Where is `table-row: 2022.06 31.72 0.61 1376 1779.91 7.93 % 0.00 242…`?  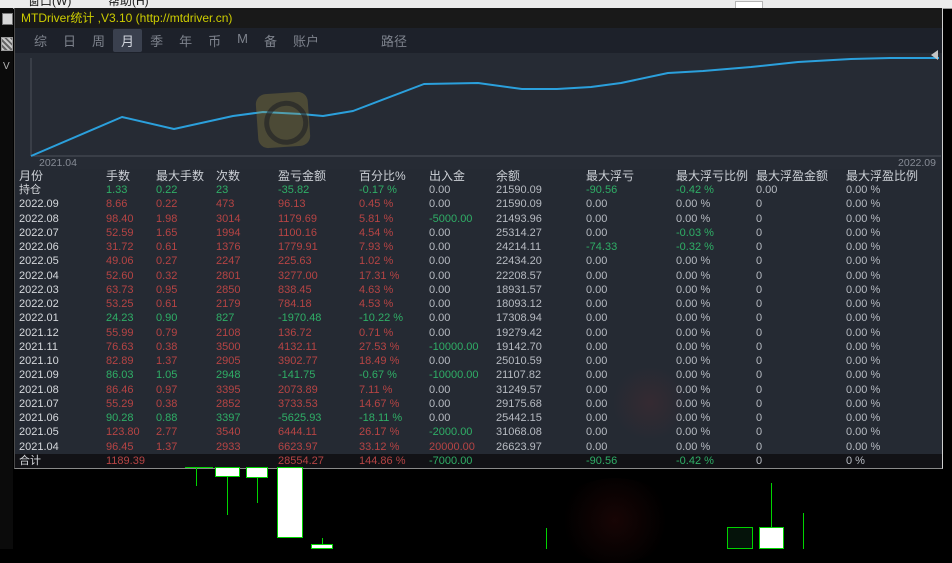
table-row: 2022.06 31.72 0.61 1376 1779.91 7.93 % 0.00 242… is located at coordinates (478, 247).